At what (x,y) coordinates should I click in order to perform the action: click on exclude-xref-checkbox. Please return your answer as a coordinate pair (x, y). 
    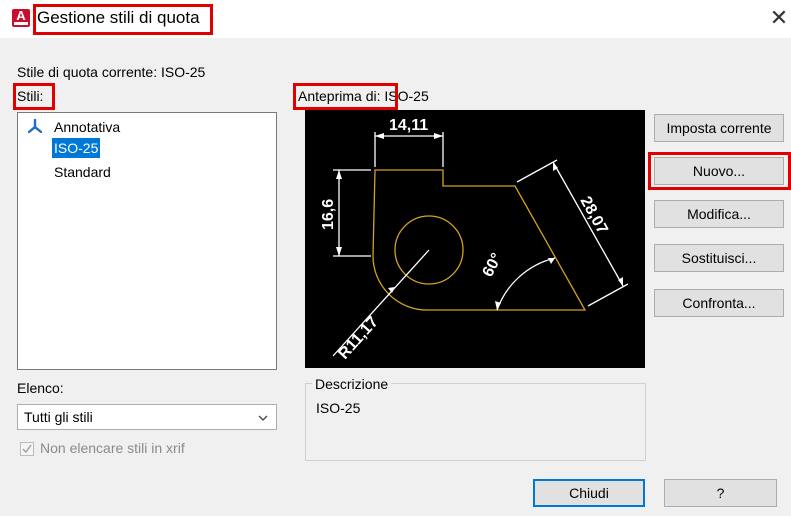
    Looking at the image, I should click on (27, 449).